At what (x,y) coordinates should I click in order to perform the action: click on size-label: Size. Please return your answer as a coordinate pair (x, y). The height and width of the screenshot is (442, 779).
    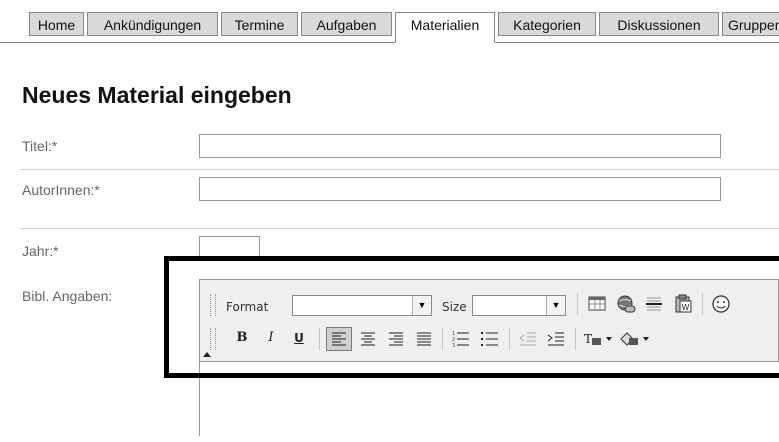
    Looking at the image, I should click on (454, 307).